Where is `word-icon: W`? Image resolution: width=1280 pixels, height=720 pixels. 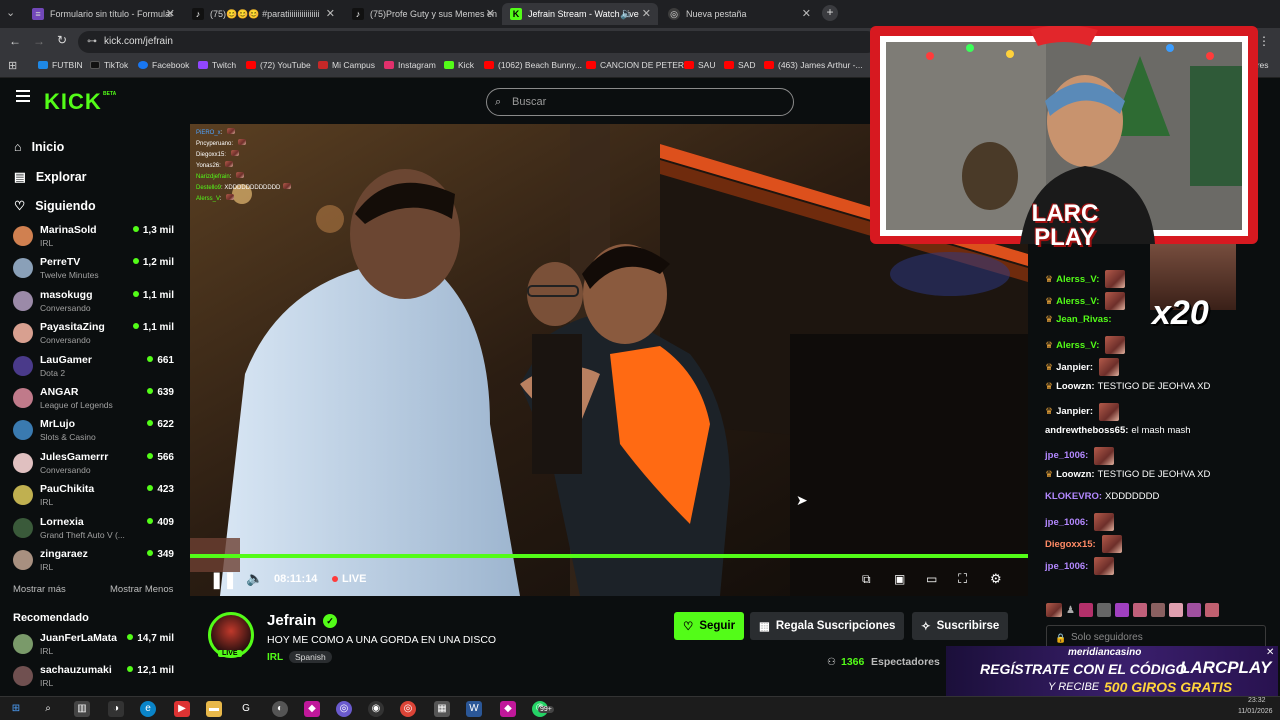
word-icon: W is located at coordinates (474, 709).